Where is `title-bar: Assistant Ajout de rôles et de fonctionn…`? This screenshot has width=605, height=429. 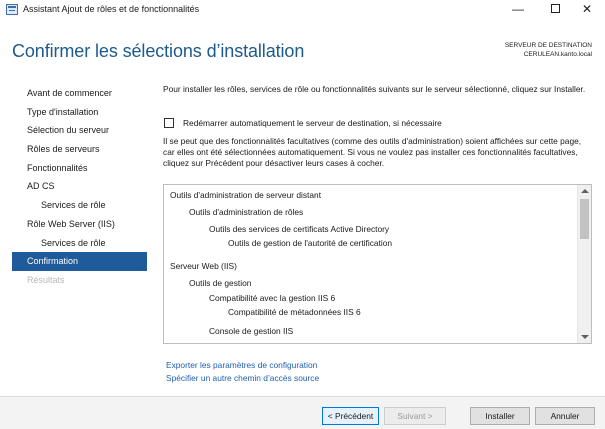
title-bar: Assistant Ajout de rôles et de fonctionn… is located at coordinates (302, 10).